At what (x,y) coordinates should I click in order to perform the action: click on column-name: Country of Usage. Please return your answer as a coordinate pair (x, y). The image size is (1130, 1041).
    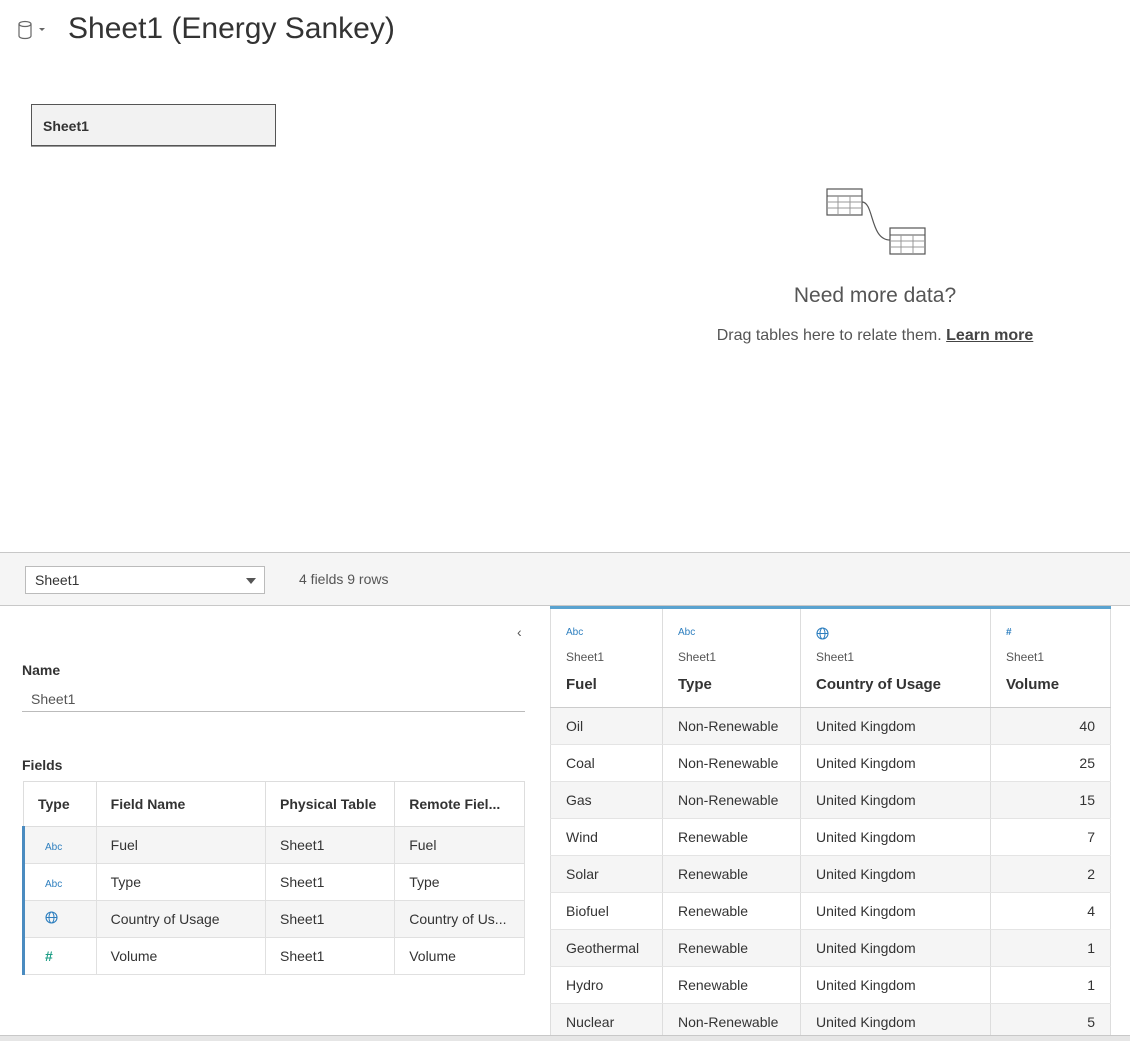
    Looking at the image, I should click on (879, 684).